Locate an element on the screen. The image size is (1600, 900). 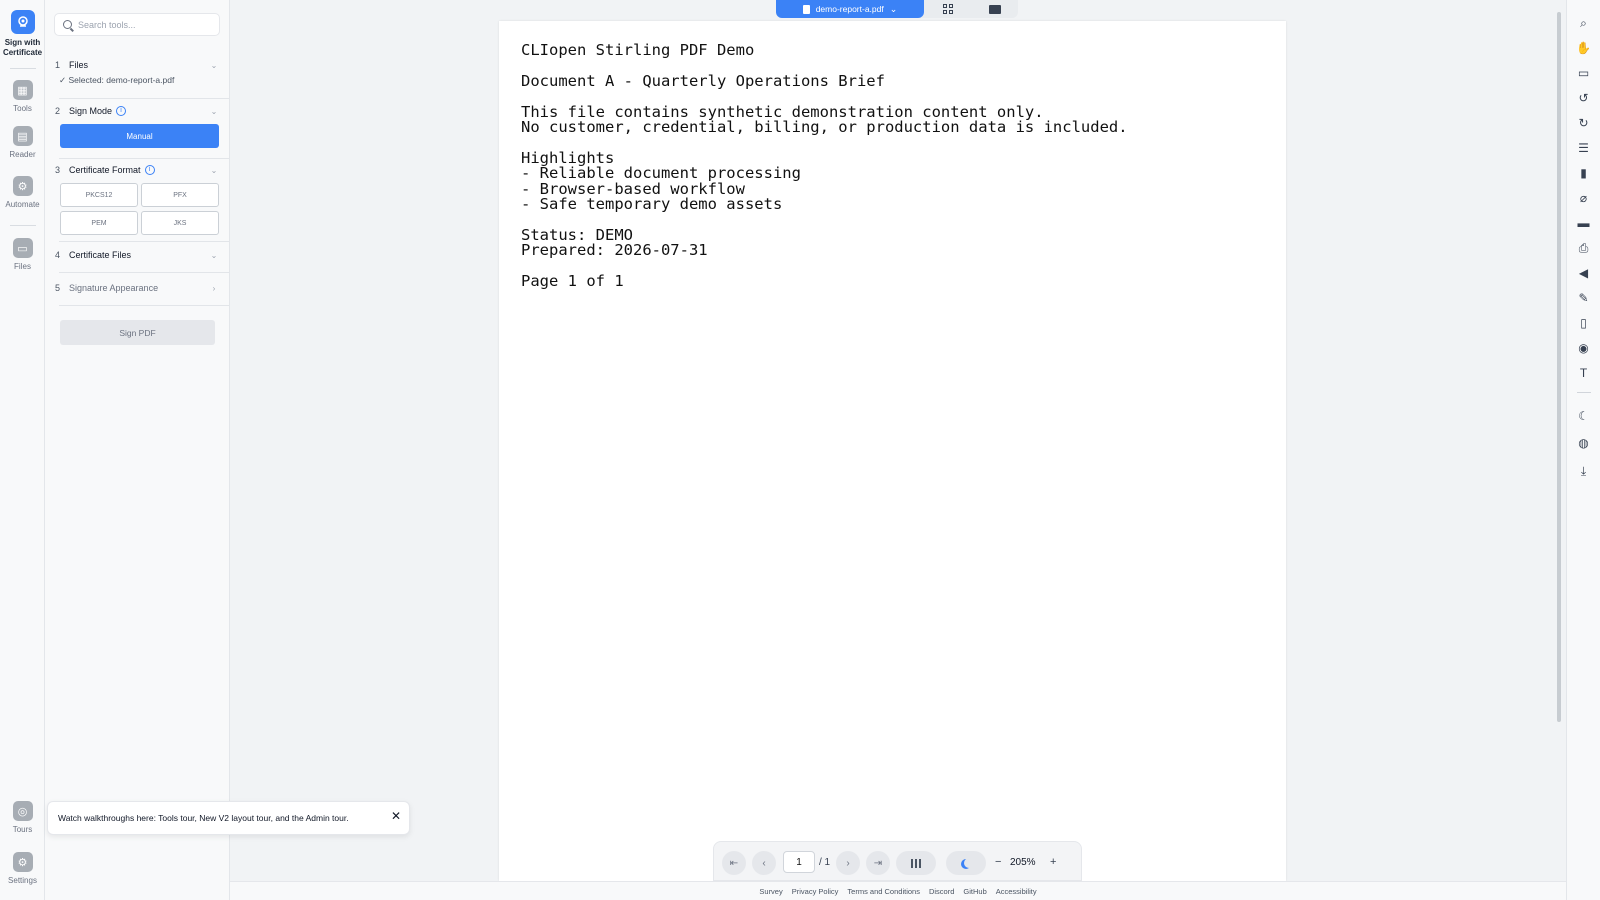
format-jks-button: JKS is located at coordinates (180, 223).